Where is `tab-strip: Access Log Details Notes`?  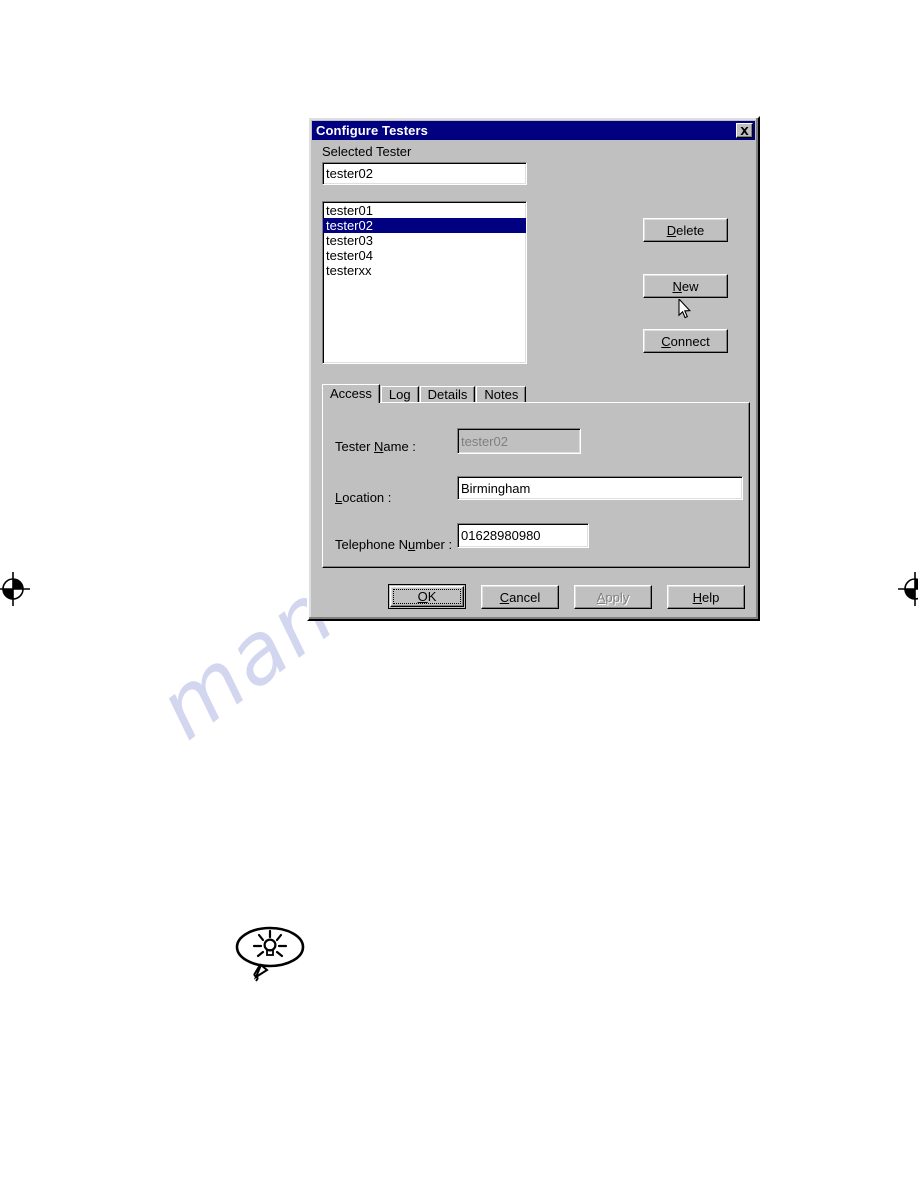 tab-strip: Access Log Details Notes is located at coordinates (536, 393).